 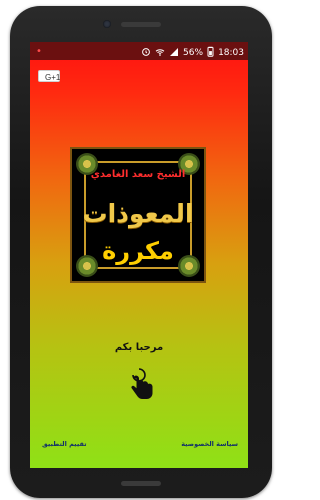 I want to click on speaker-bottom, so click(x=141, y=483).